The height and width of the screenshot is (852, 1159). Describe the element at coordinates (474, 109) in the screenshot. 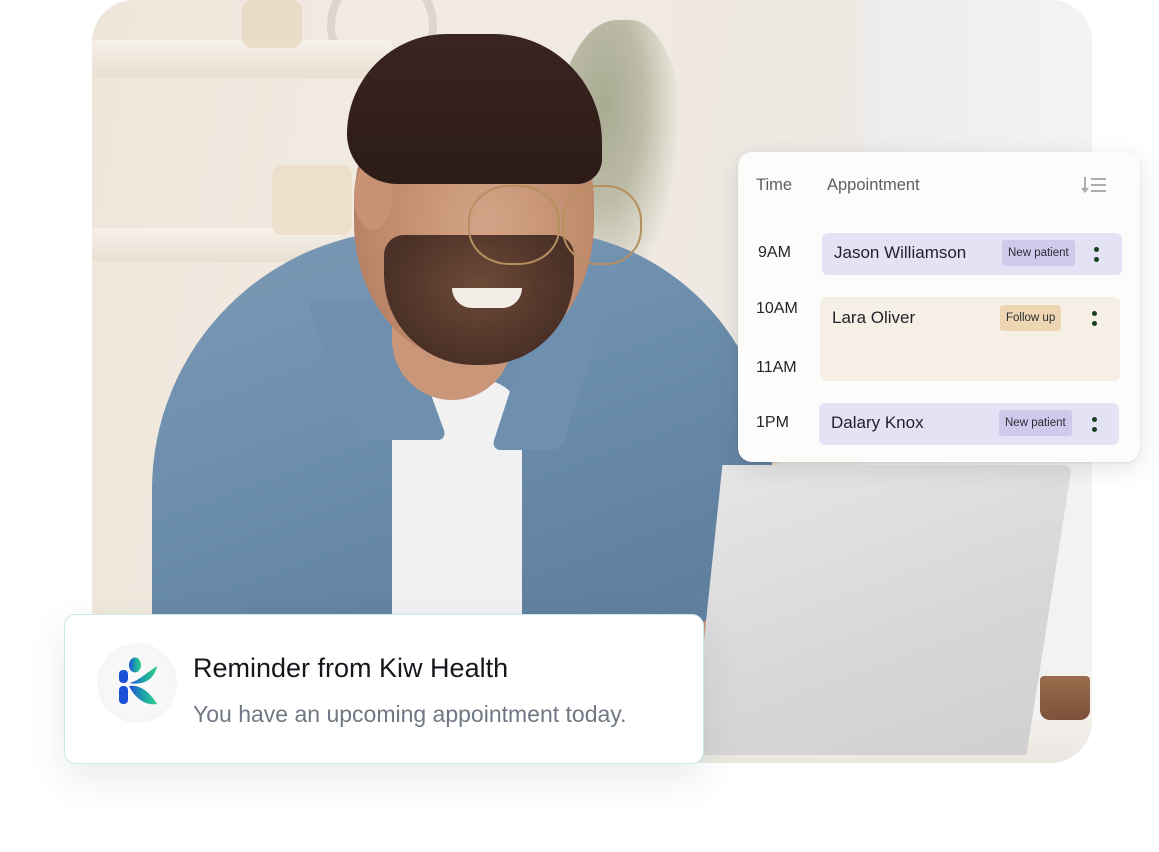

I see `photo-person-hair` at that location.